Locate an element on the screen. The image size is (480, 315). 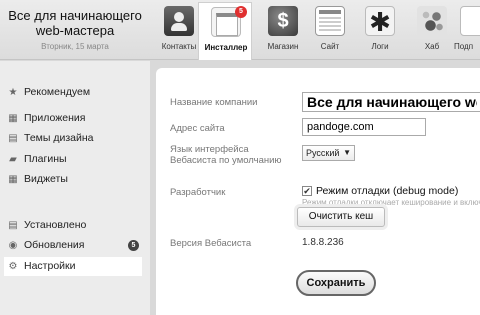
logs-icon: ✱ is located at coordinates (380, 21).